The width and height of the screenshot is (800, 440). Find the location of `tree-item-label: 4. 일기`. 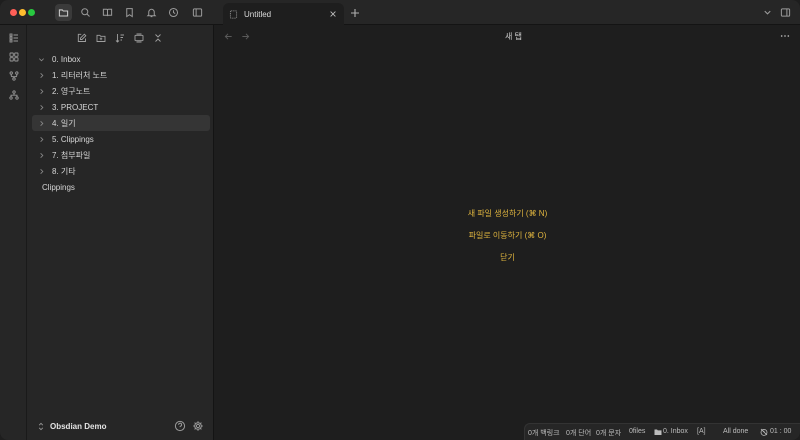

tree-item-label: 4. 일기 is located at coordinates (64, 123).